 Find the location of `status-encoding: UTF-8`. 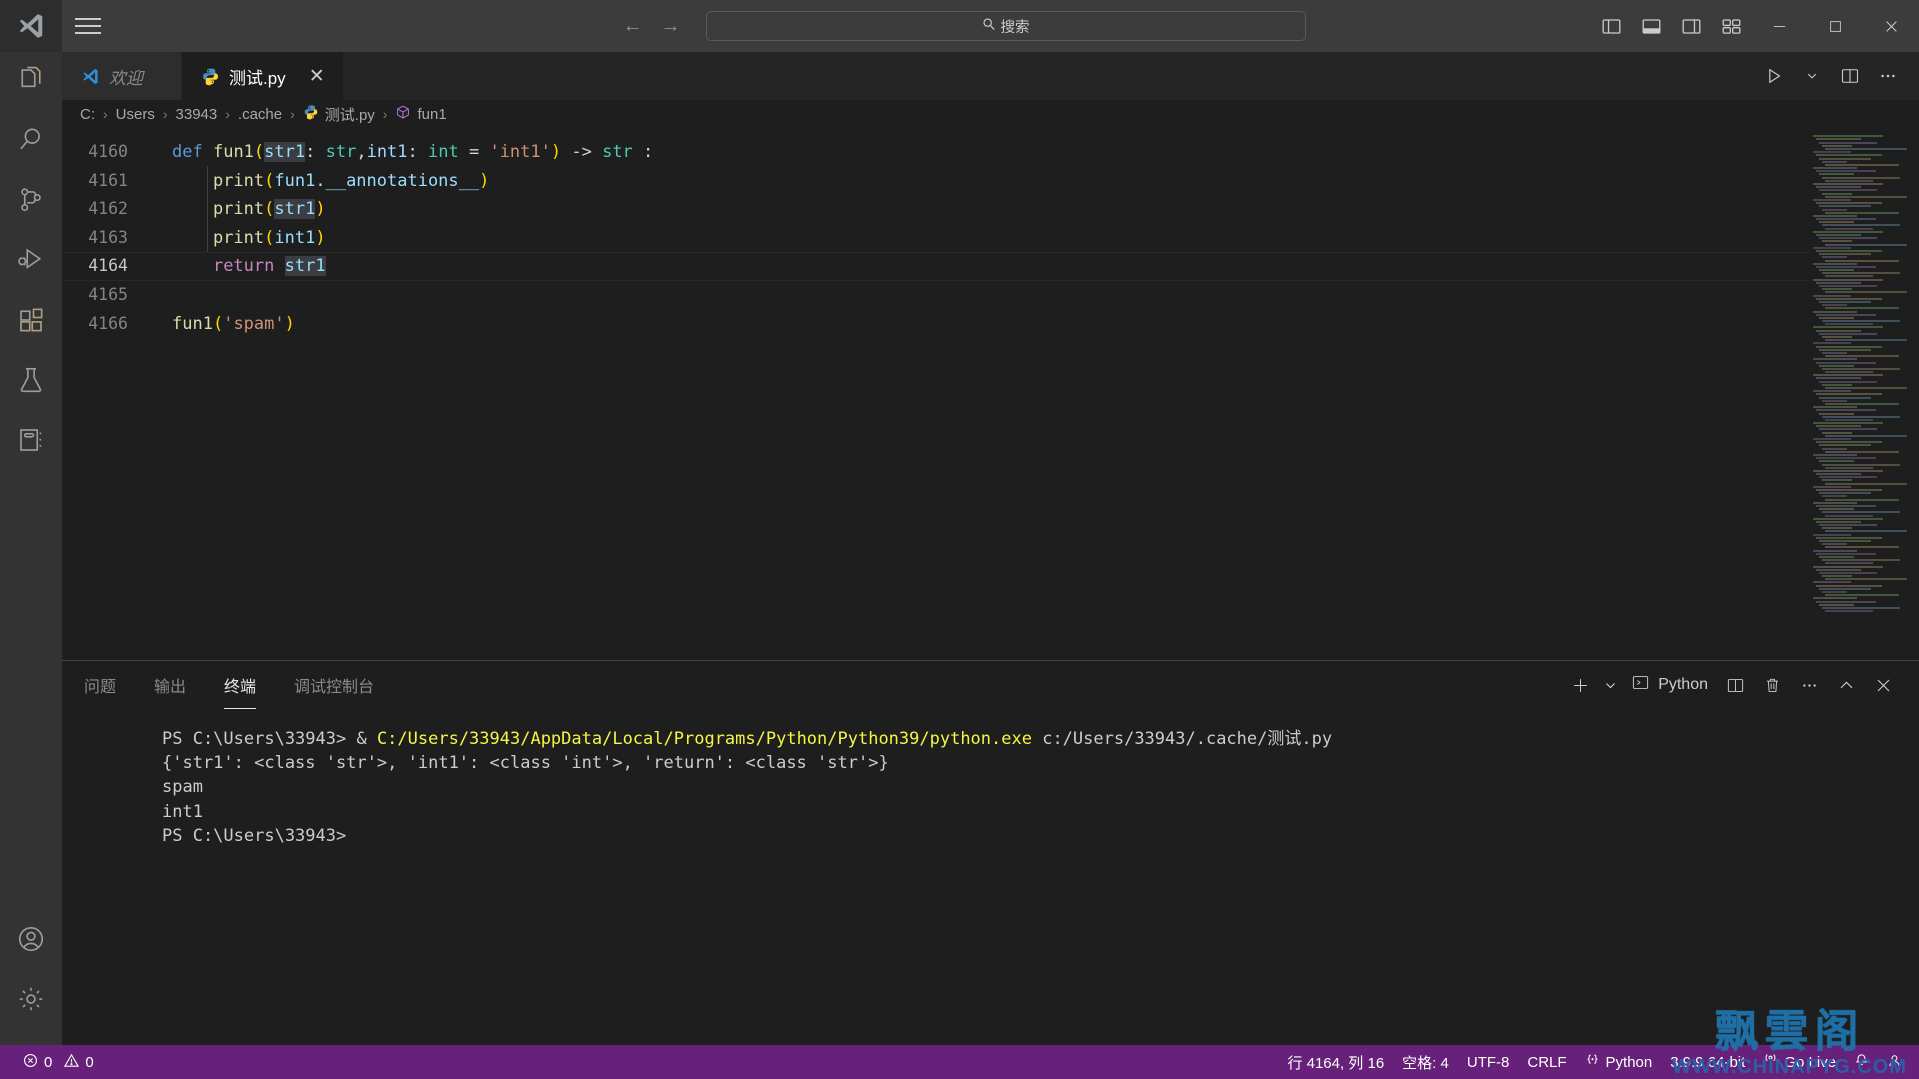

status-encoding: UTF-8 is located at coordinates (1488, 1062).